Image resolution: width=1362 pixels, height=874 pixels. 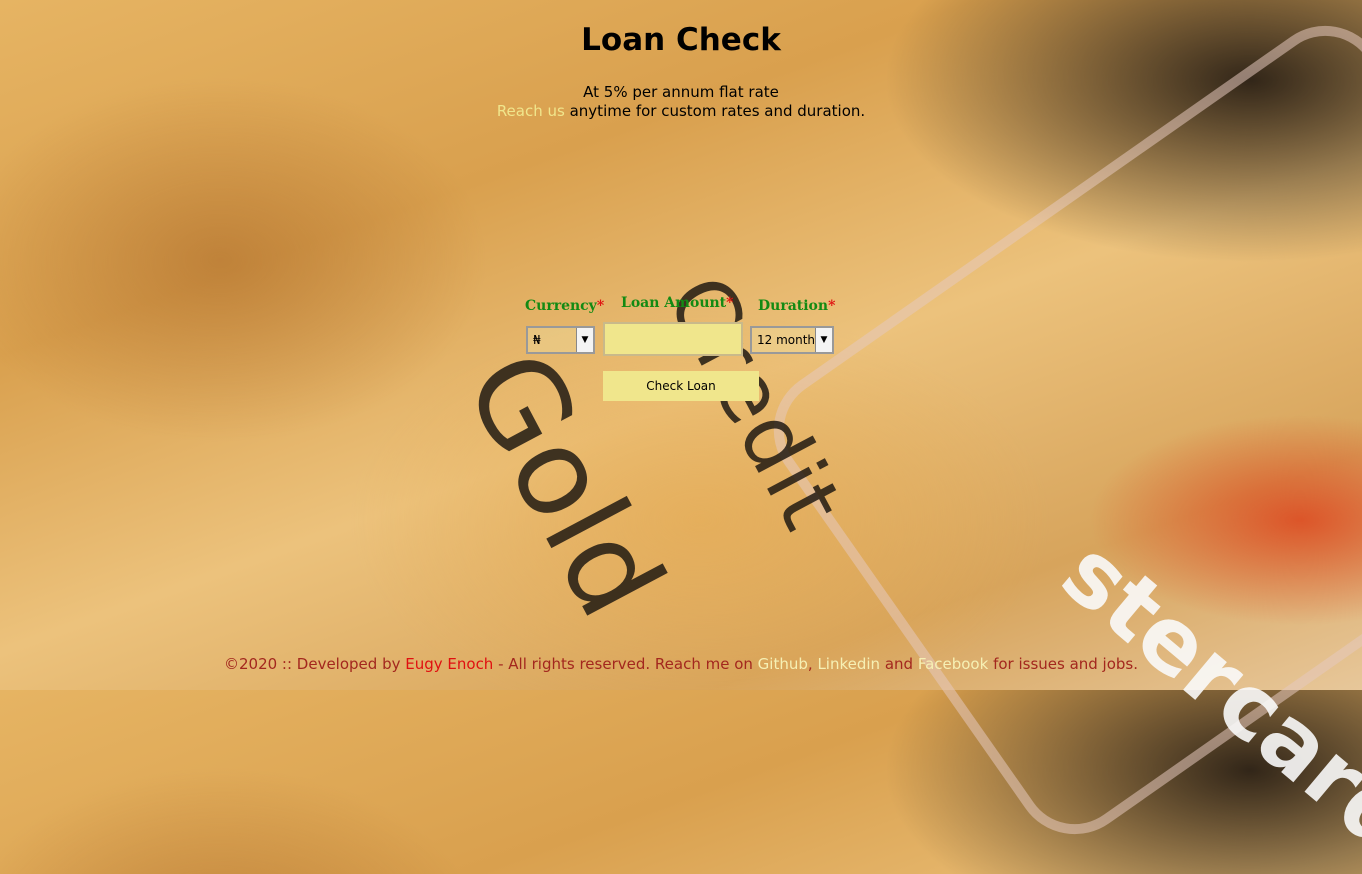 I want to click on duration-label-text: Duration, so click(x=793, y=306).